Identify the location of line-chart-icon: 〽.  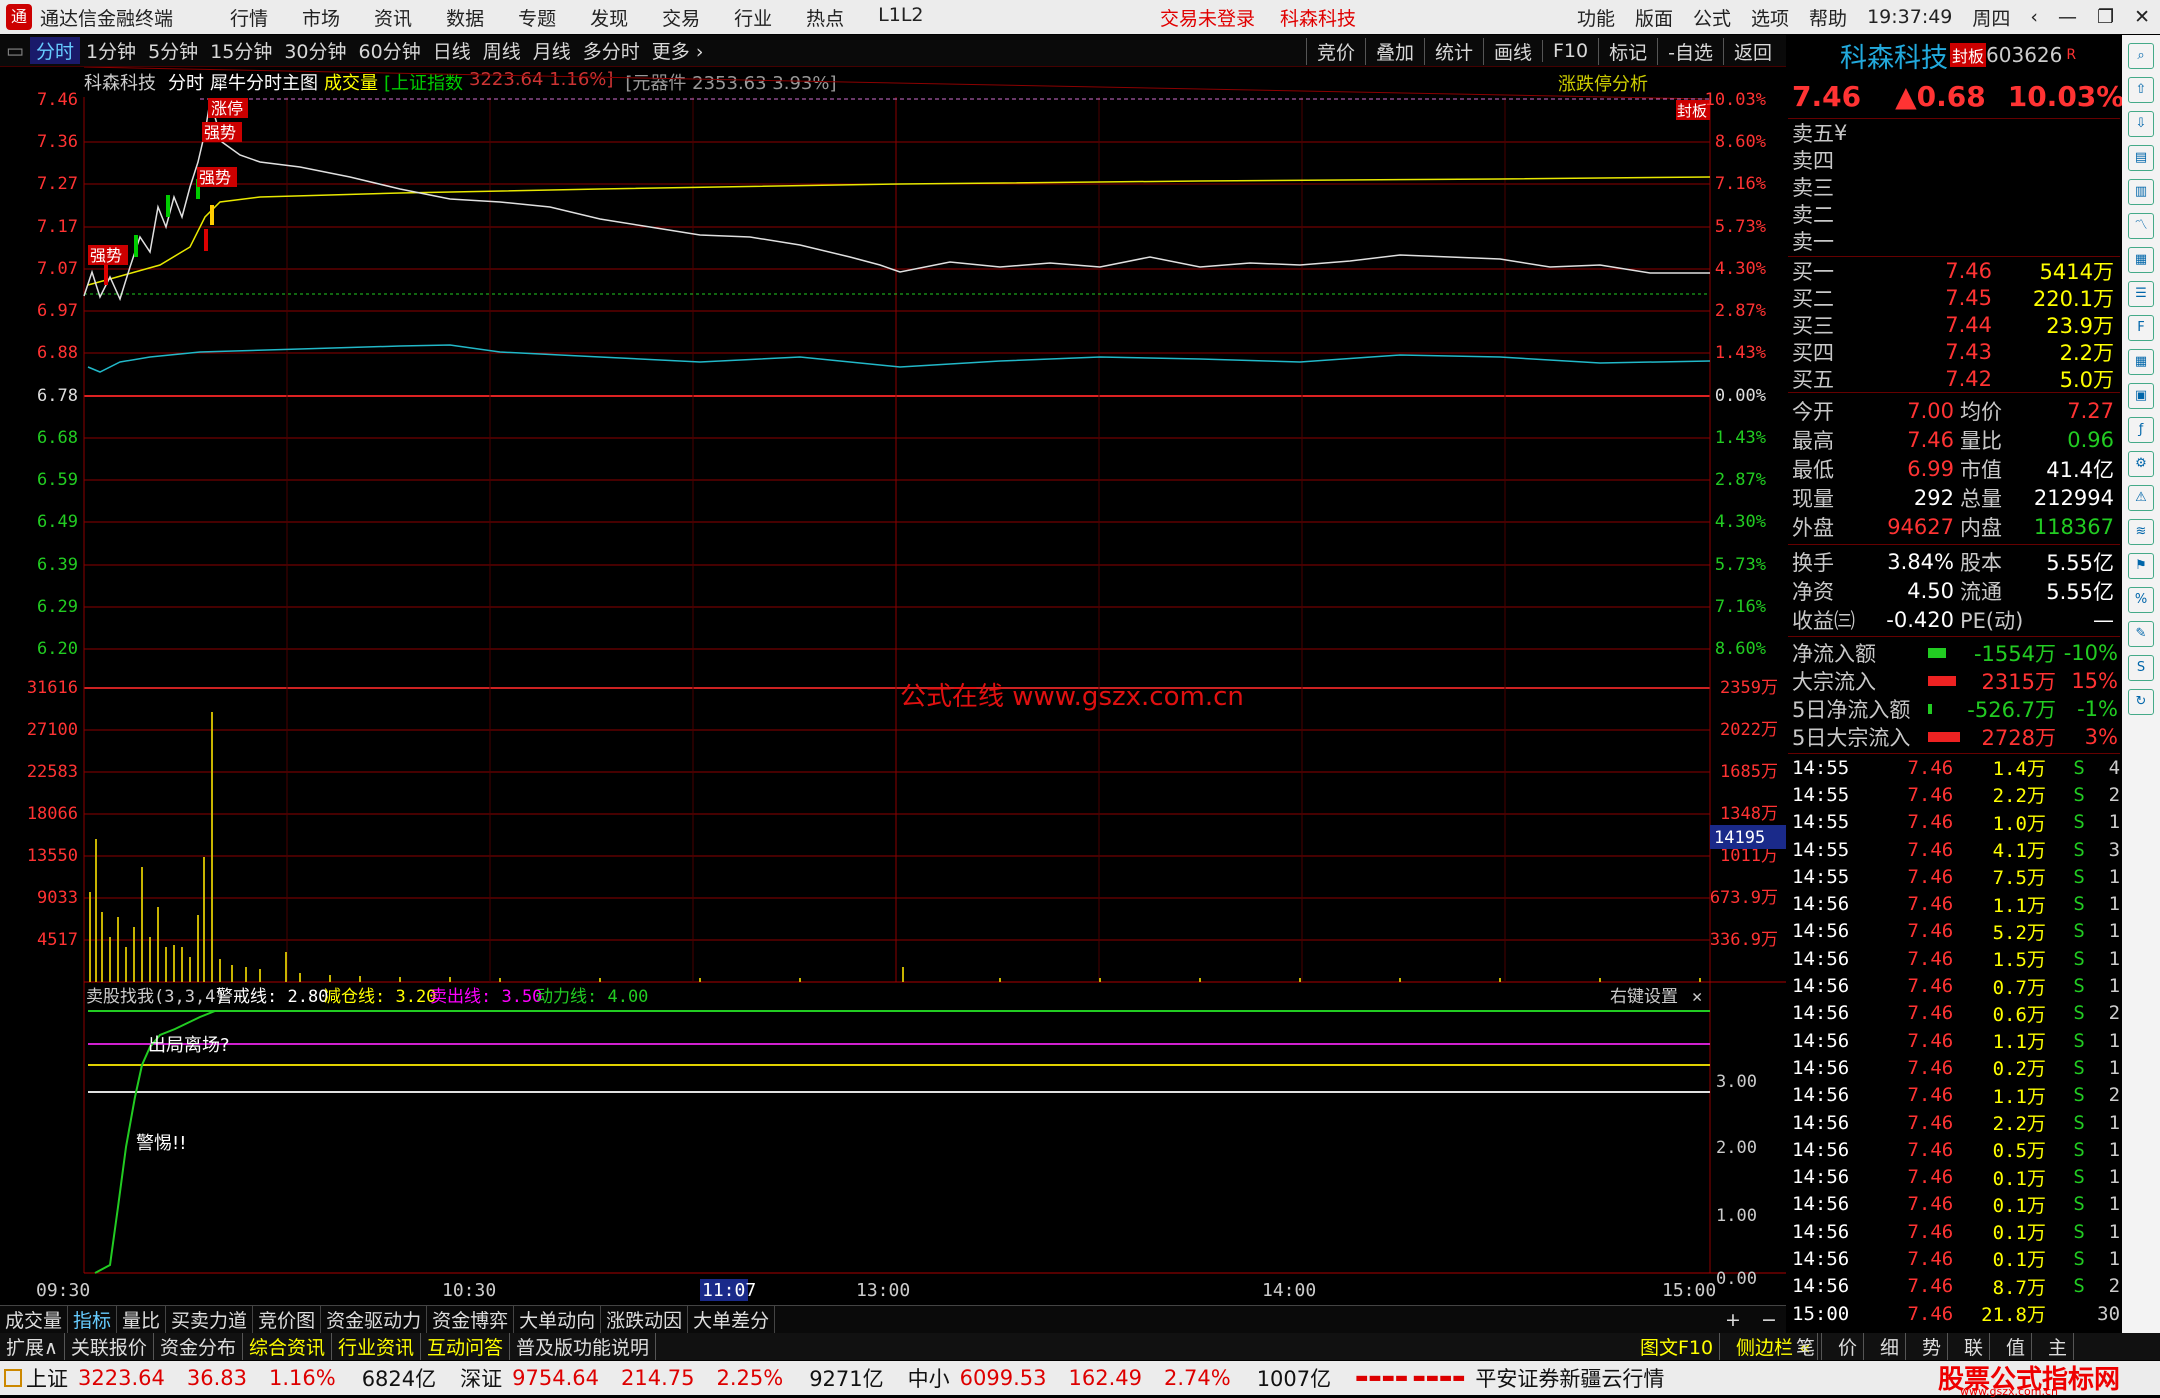
(2141, 226).